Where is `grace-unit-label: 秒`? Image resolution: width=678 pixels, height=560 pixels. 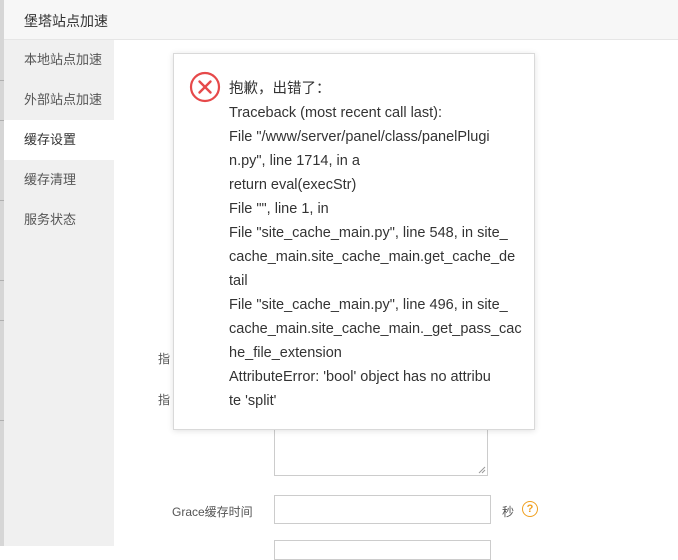
grace-unit-label: 秒 is located at coordinates (508, 512).